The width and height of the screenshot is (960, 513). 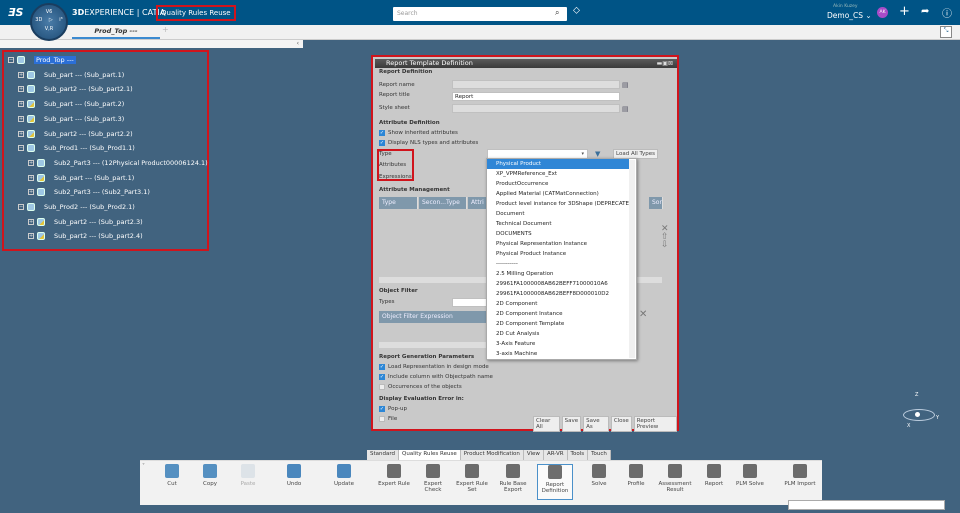 I want to click on search-icon: ⌕, so click(x=557, y=13).